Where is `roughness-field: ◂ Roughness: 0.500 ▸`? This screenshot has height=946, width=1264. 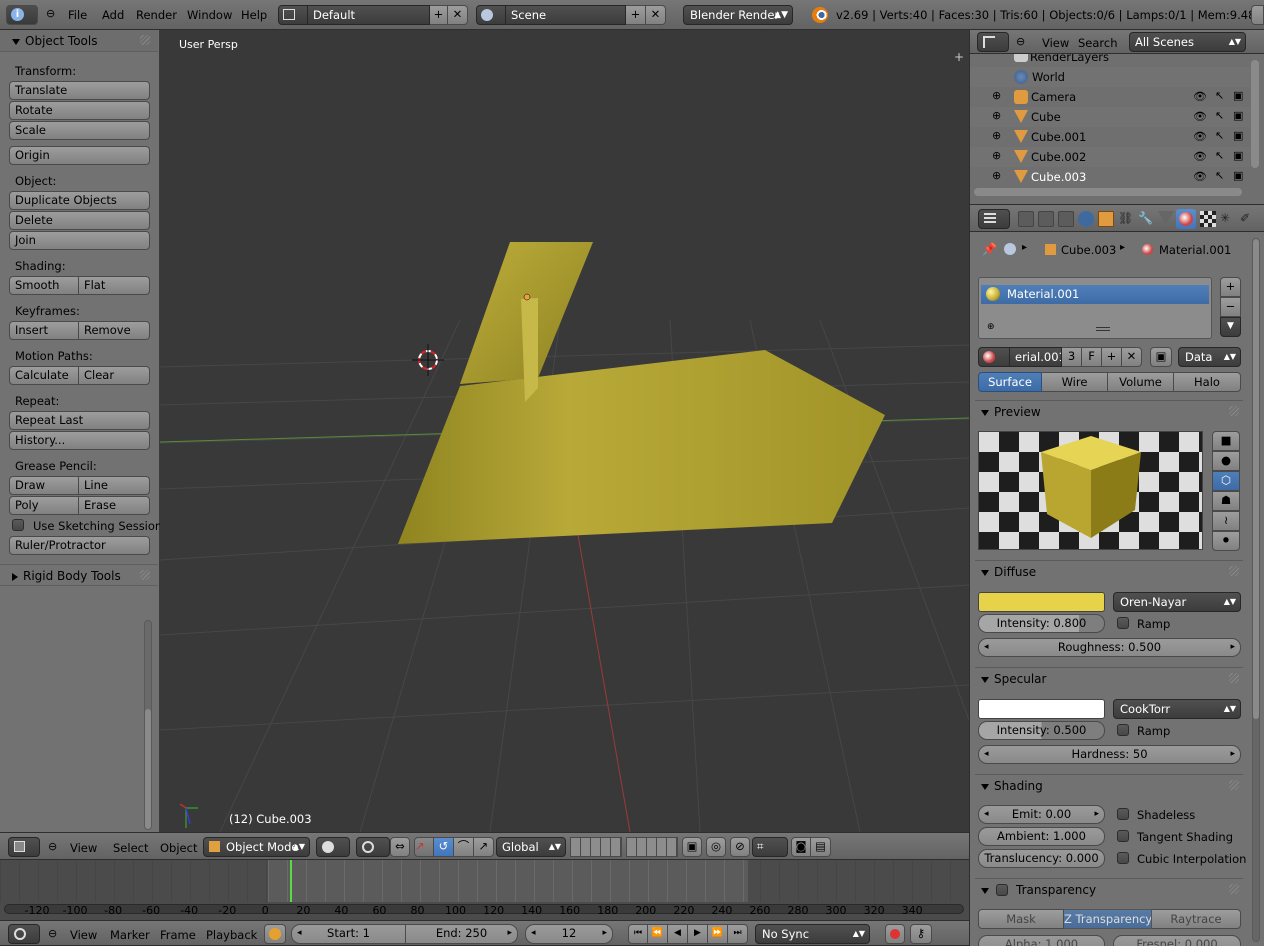 roughness-field: ◂ Roughness: 0.500 ▸ is located at coordinates (1109, 647).